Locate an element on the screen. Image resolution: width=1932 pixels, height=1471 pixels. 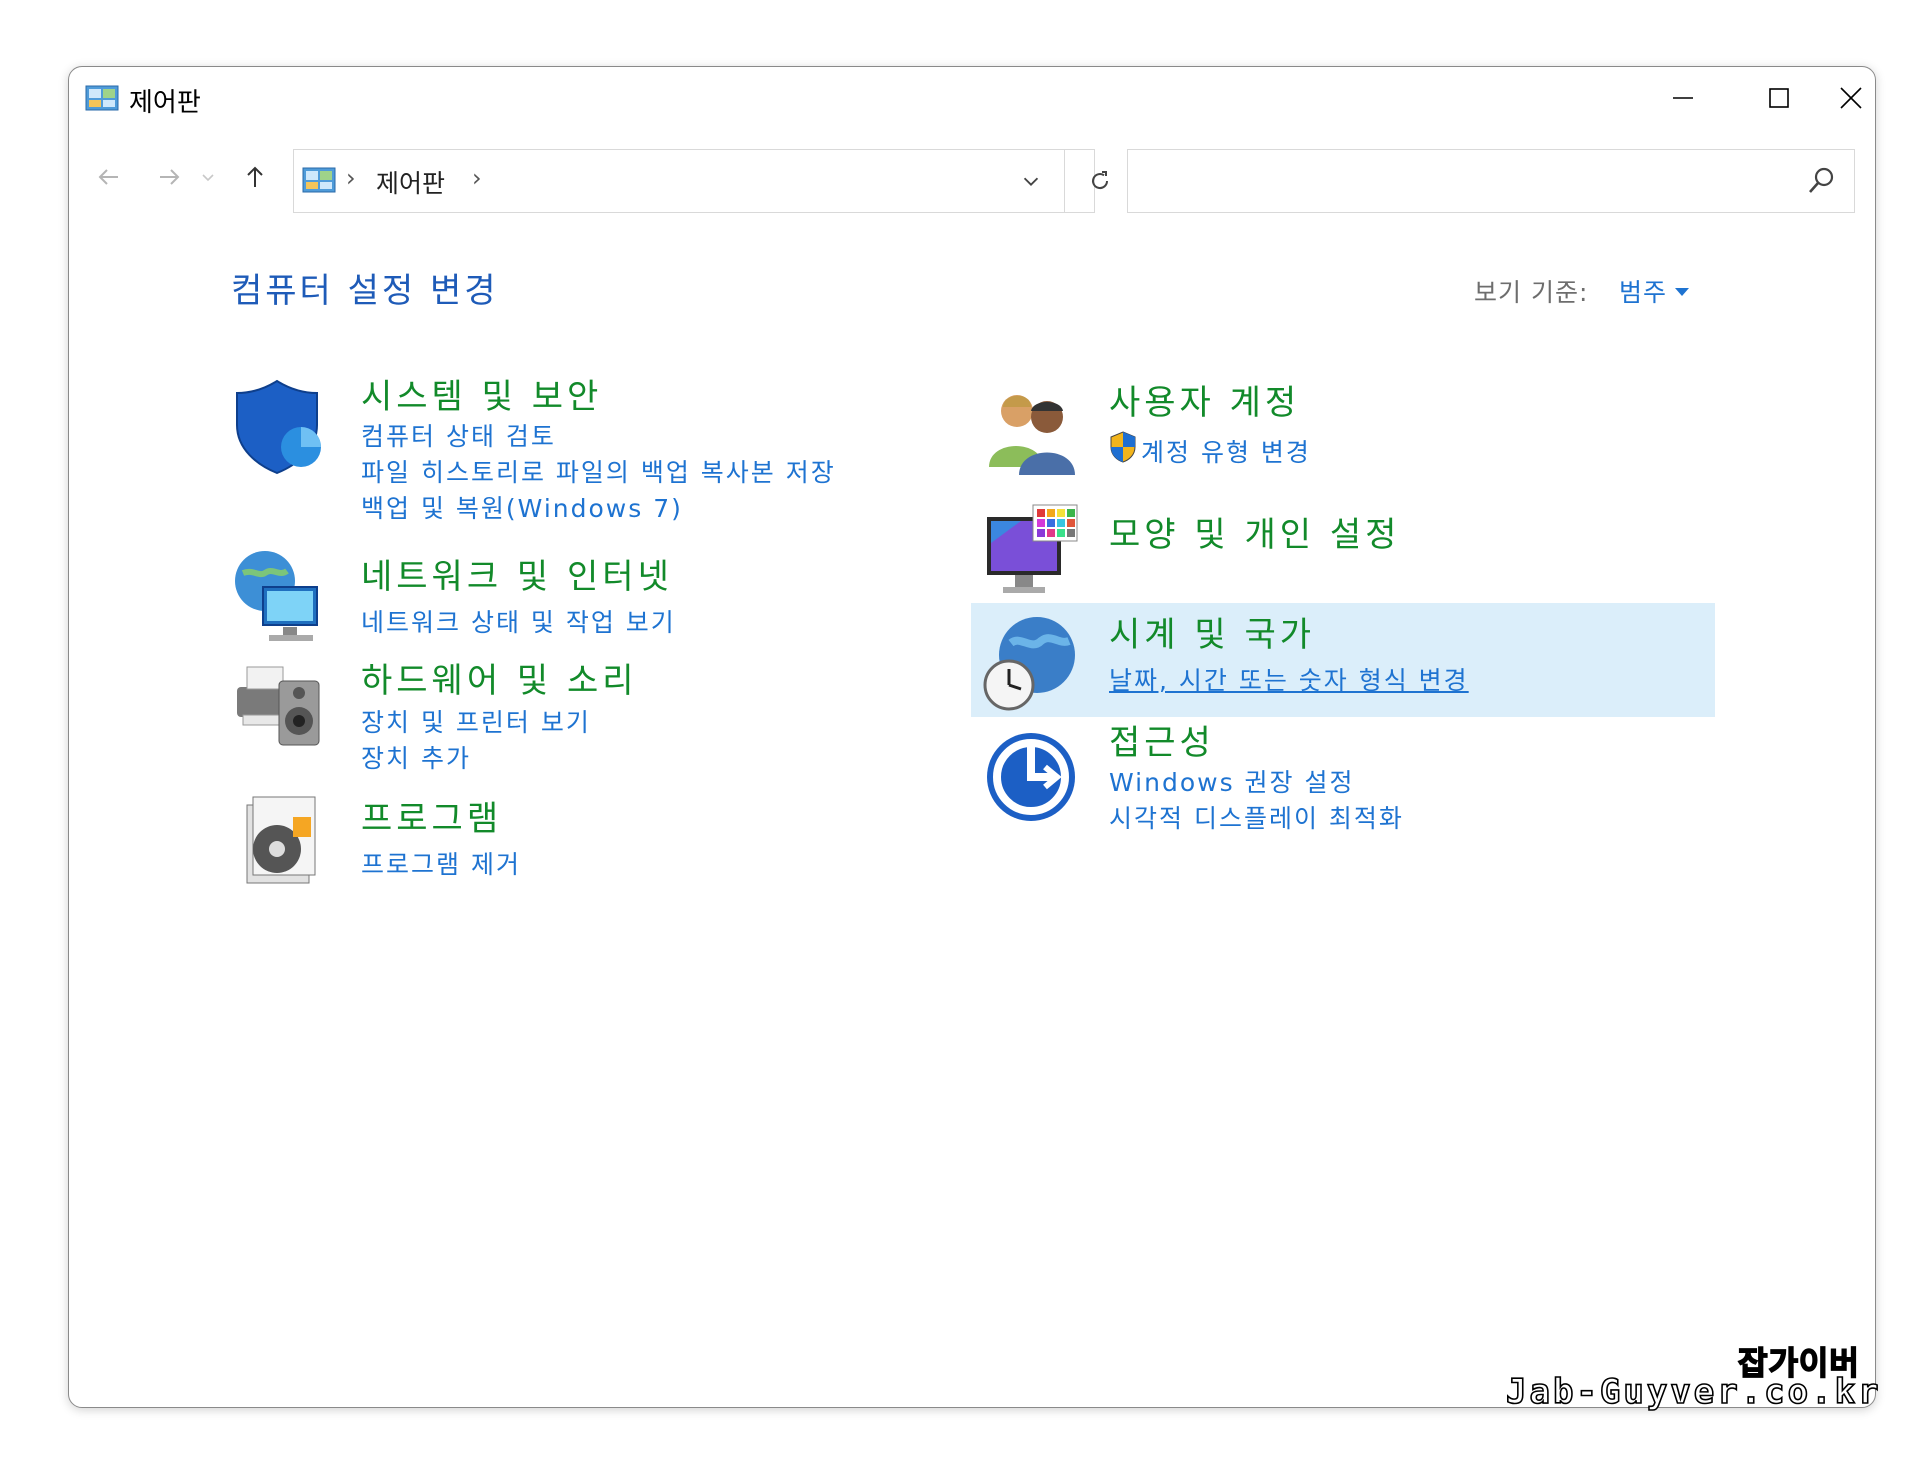
printer-speaker-icon is located at coordinates (278, 706).